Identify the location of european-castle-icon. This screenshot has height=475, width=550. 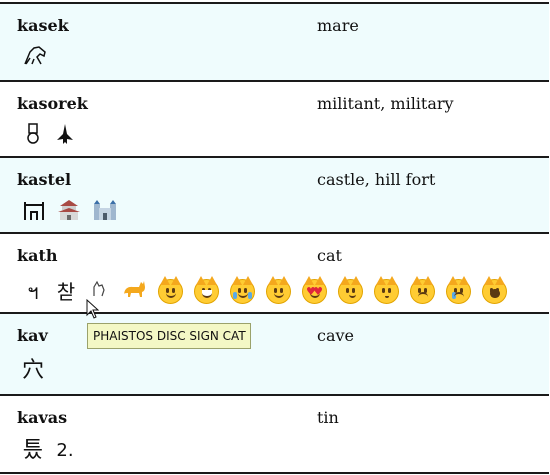
(105, 213).